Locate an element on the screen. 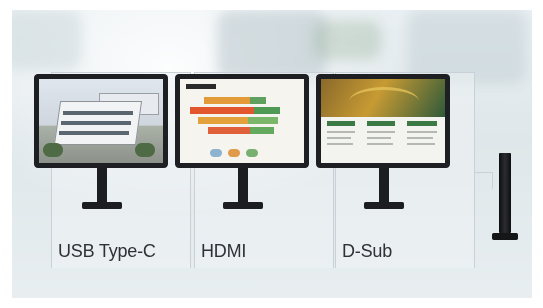  port-label: USB Type-C is located at coordinates (107, 251).